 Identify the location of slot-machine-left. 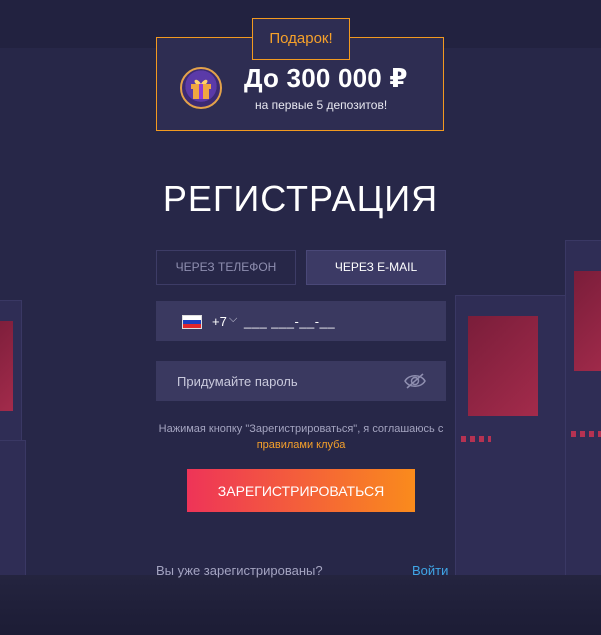
(11, 381).